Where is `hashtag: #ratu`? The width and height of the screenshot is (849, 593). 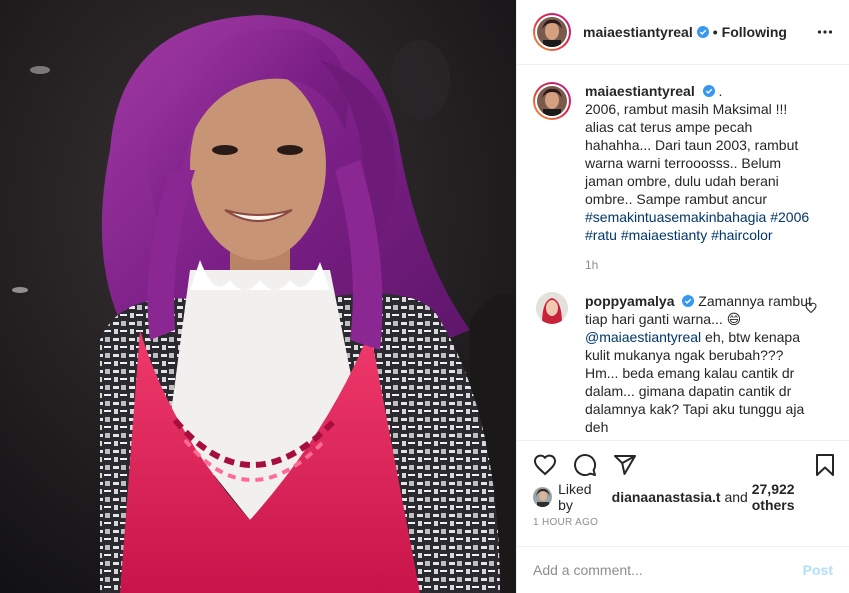 hashtag: #ratu is located at coordinates (601, 235).